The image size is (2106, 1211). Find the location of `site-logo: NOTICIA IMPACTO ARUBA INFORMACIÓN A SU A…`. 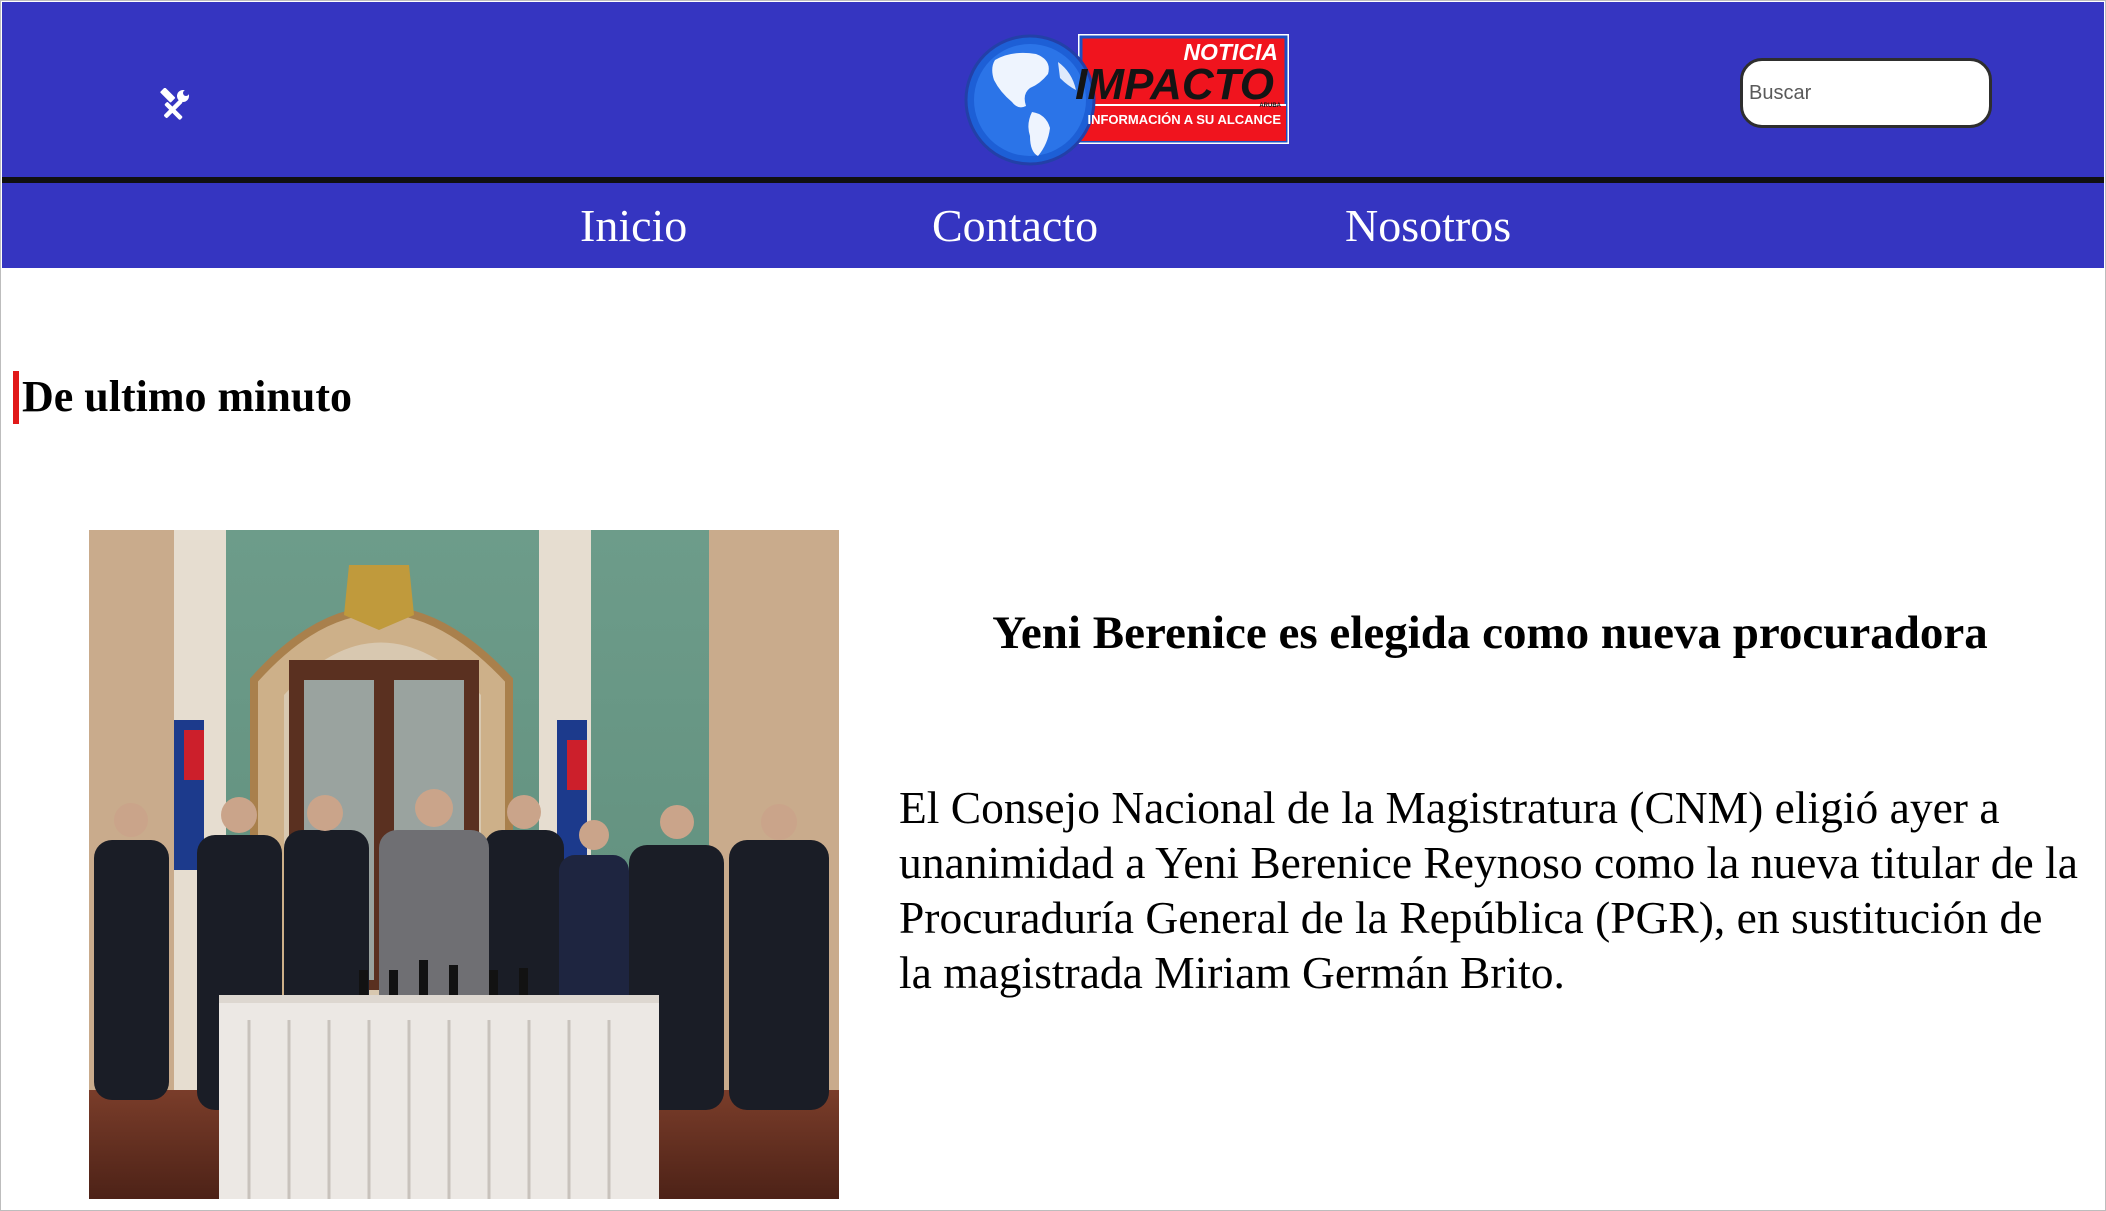

site-logo: NOTICIA IMPACTO ARUBA INFORMACIÓN A SU A… is located at coordinates (1126, 100).